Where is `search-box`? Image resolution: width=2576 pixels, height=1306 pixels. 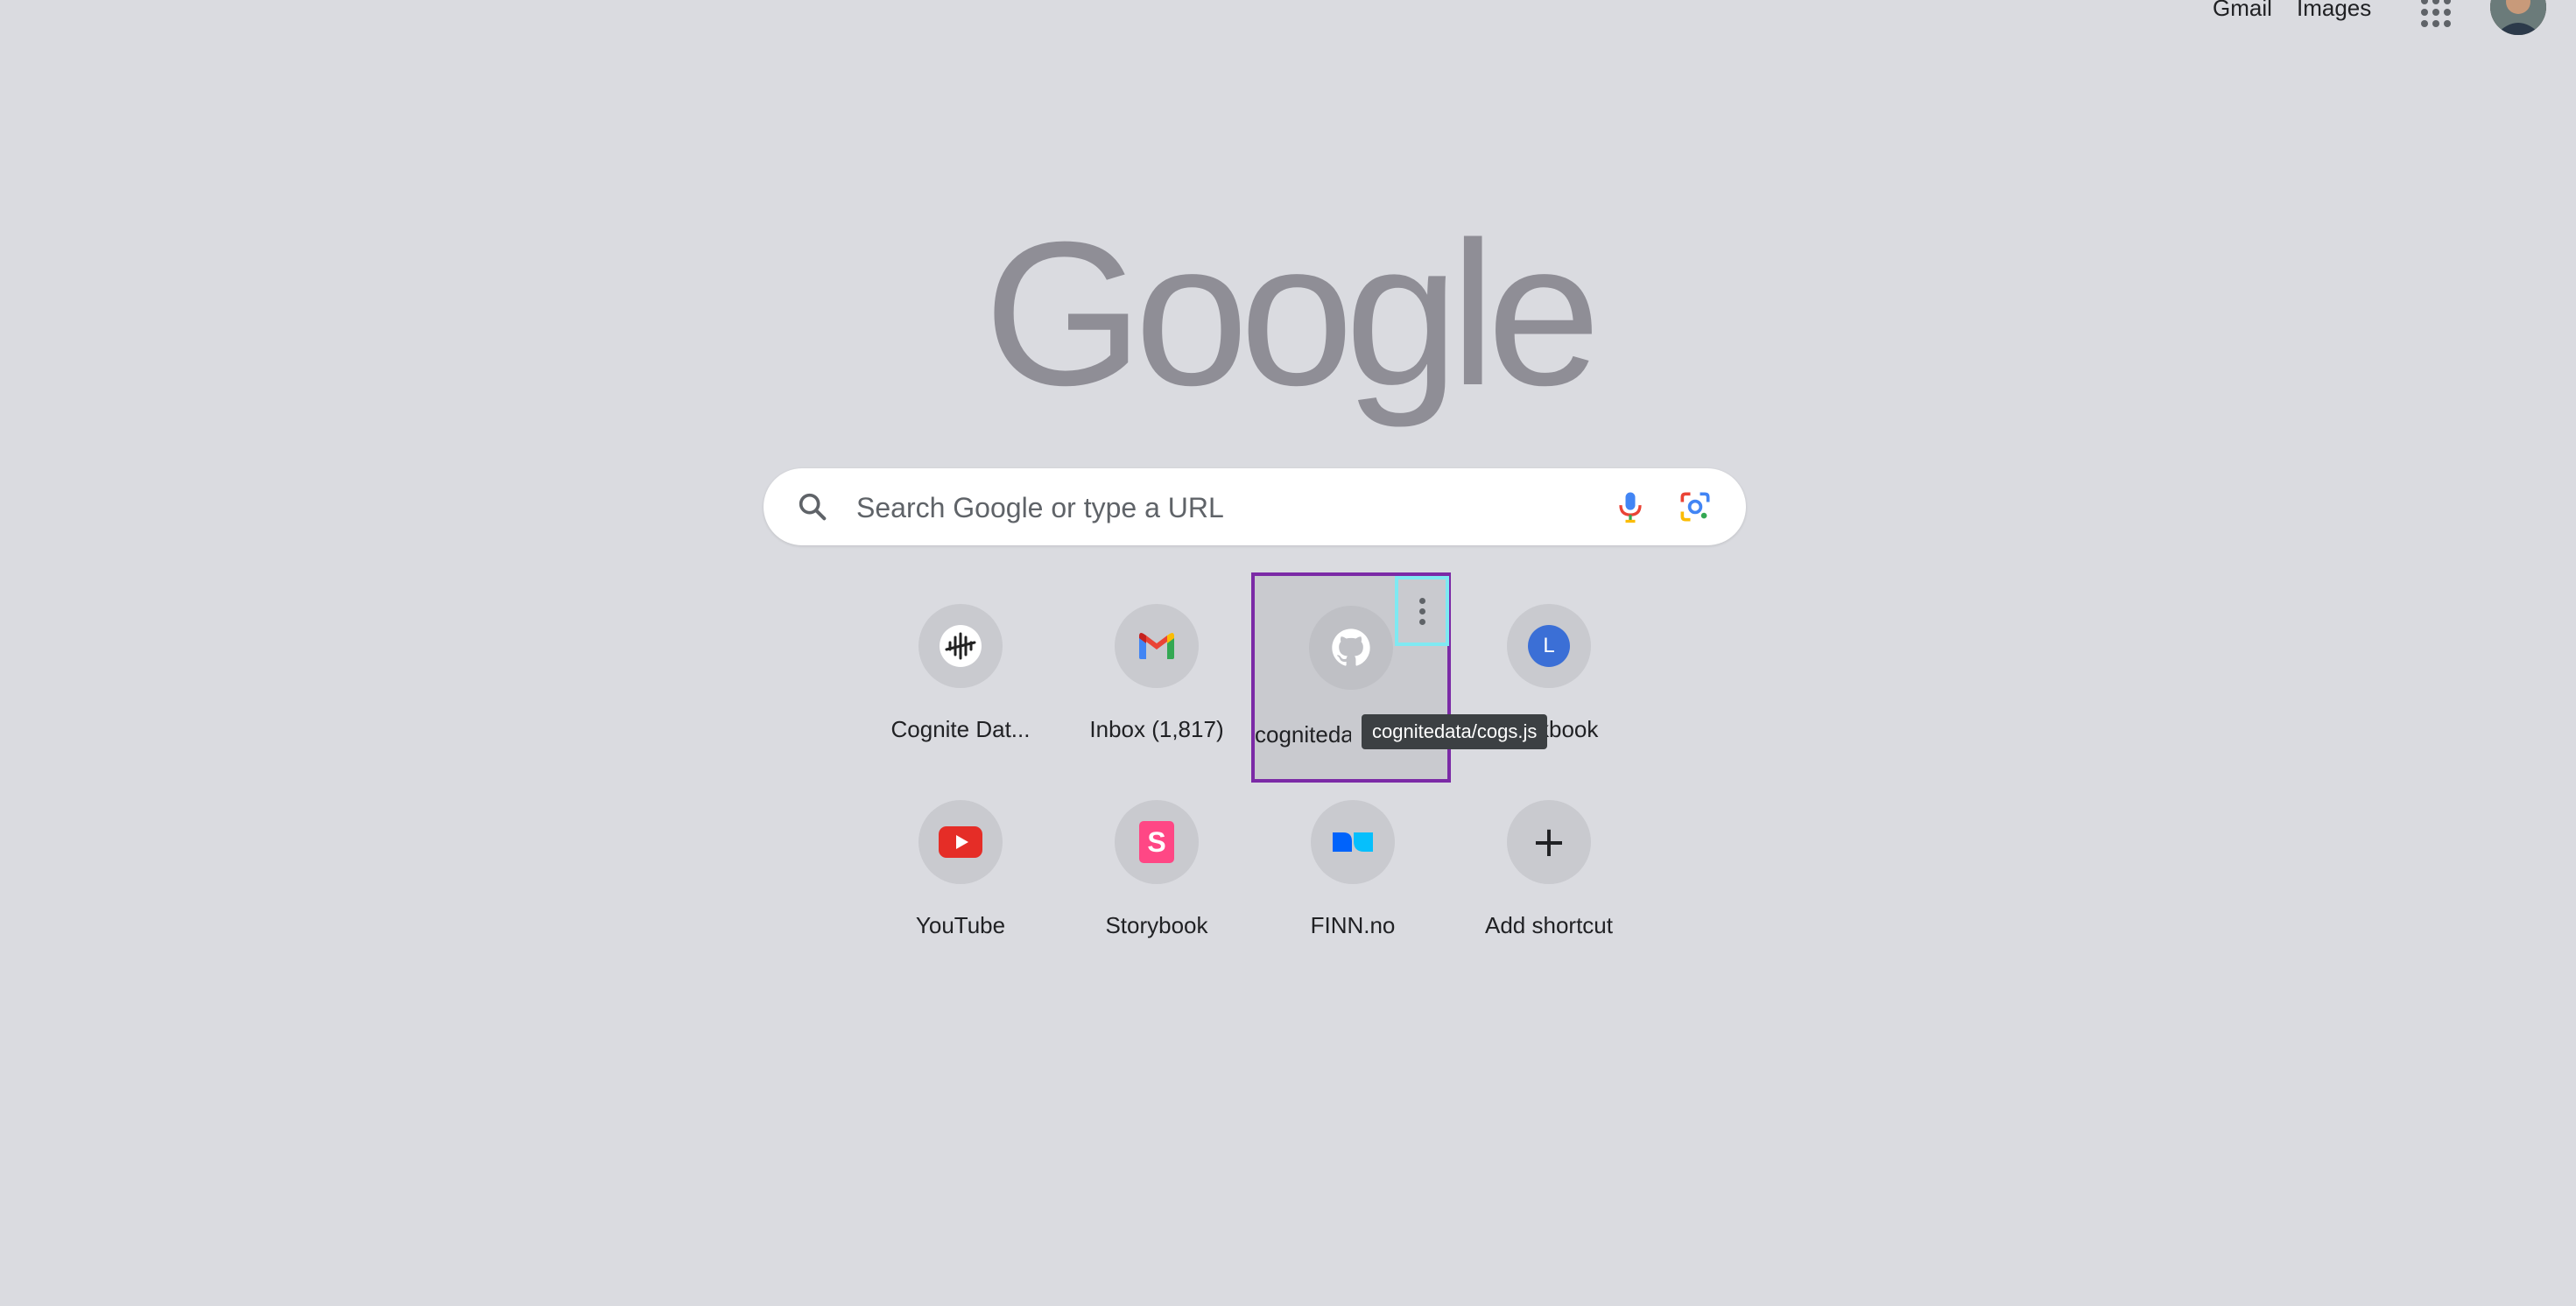
search-box is located at coordinates (1255, 507).